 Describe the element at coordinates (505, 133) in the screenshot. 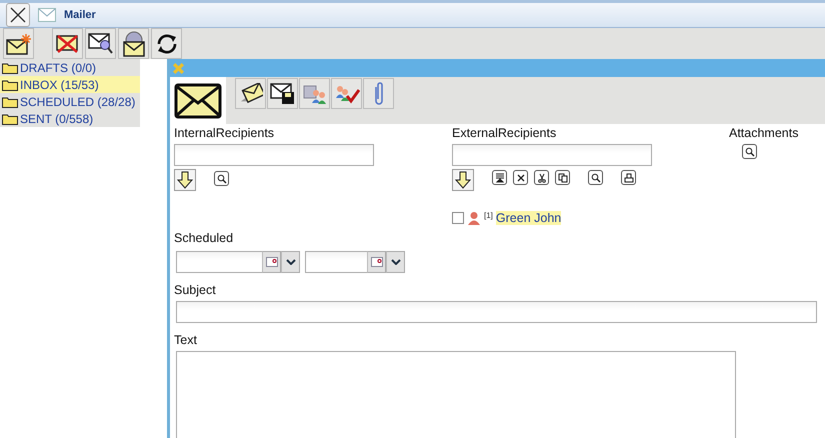

I see `field-label: ExternalRecipients` at that location.